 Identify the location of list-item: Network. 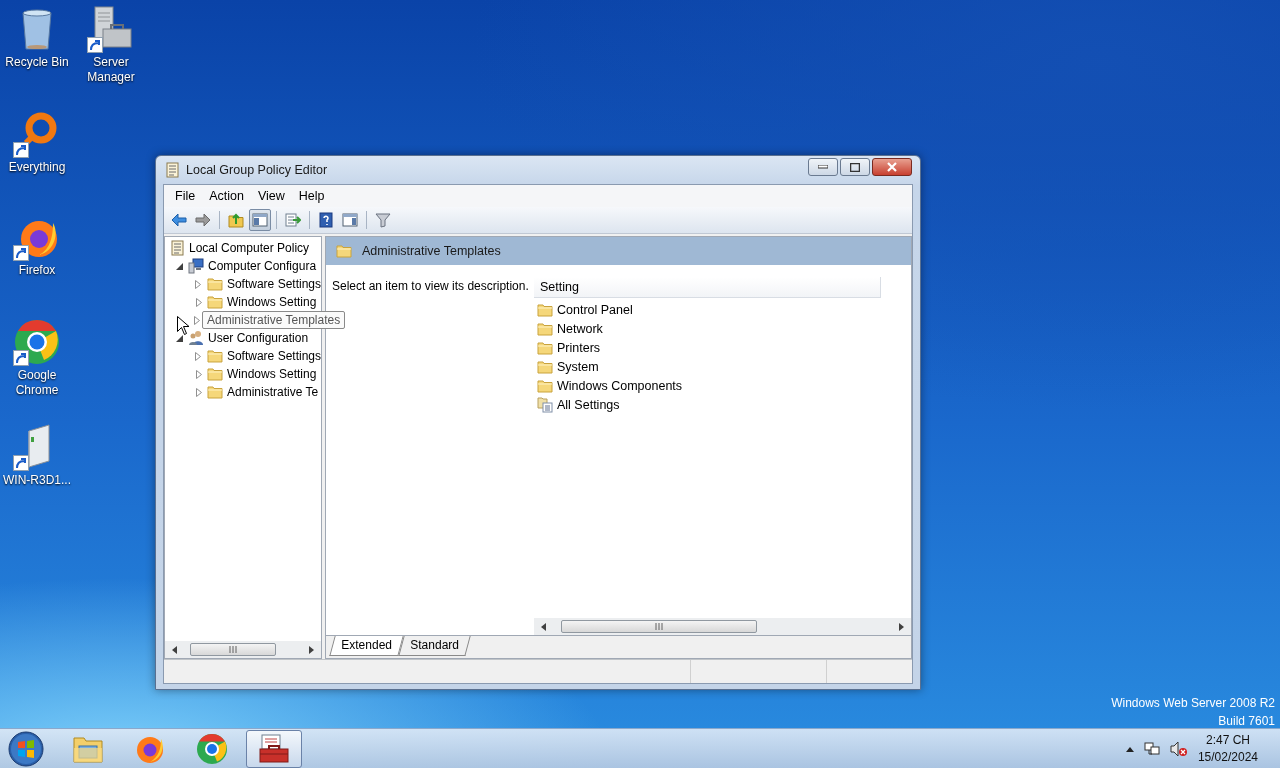
(580, 328).